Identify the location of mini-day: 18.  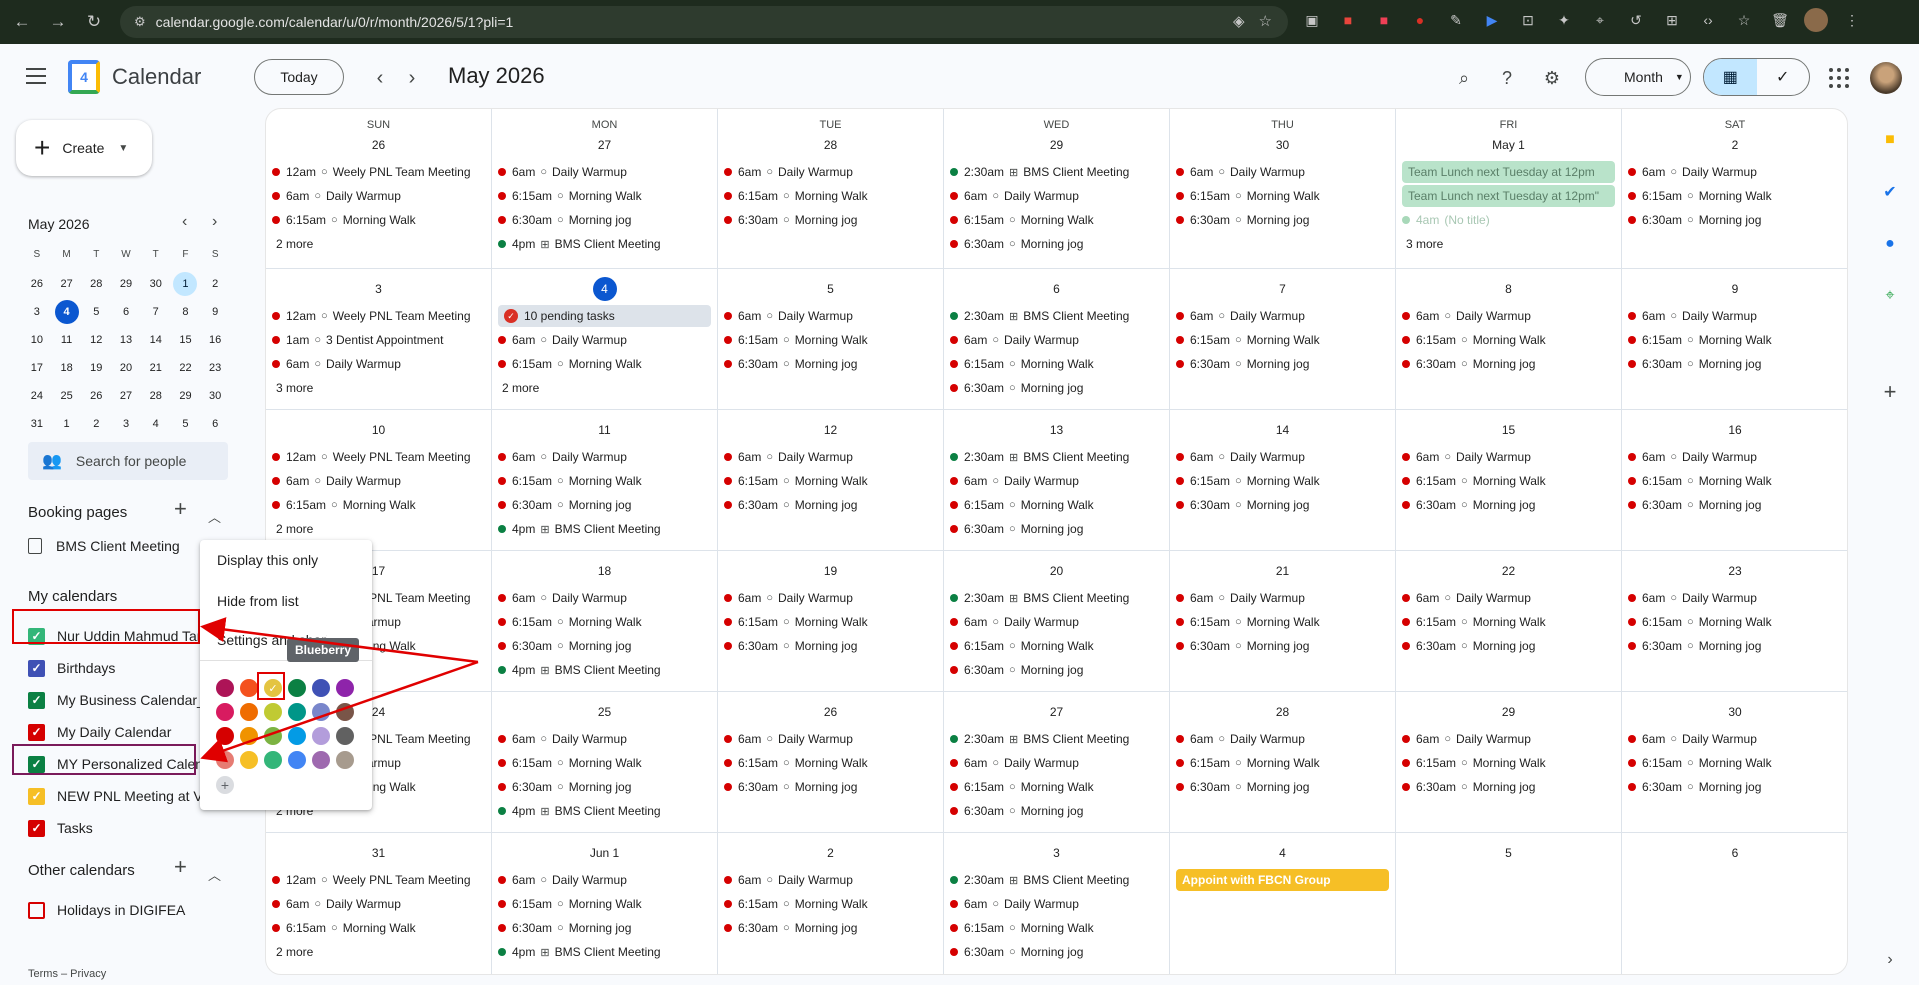
(67, 368).